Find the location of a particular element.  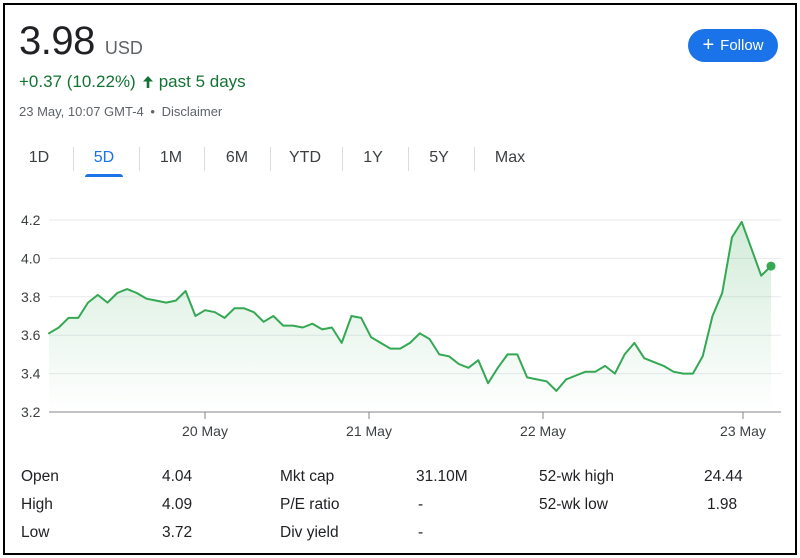

tab-label: 6M is located at coordinates (237, 157).